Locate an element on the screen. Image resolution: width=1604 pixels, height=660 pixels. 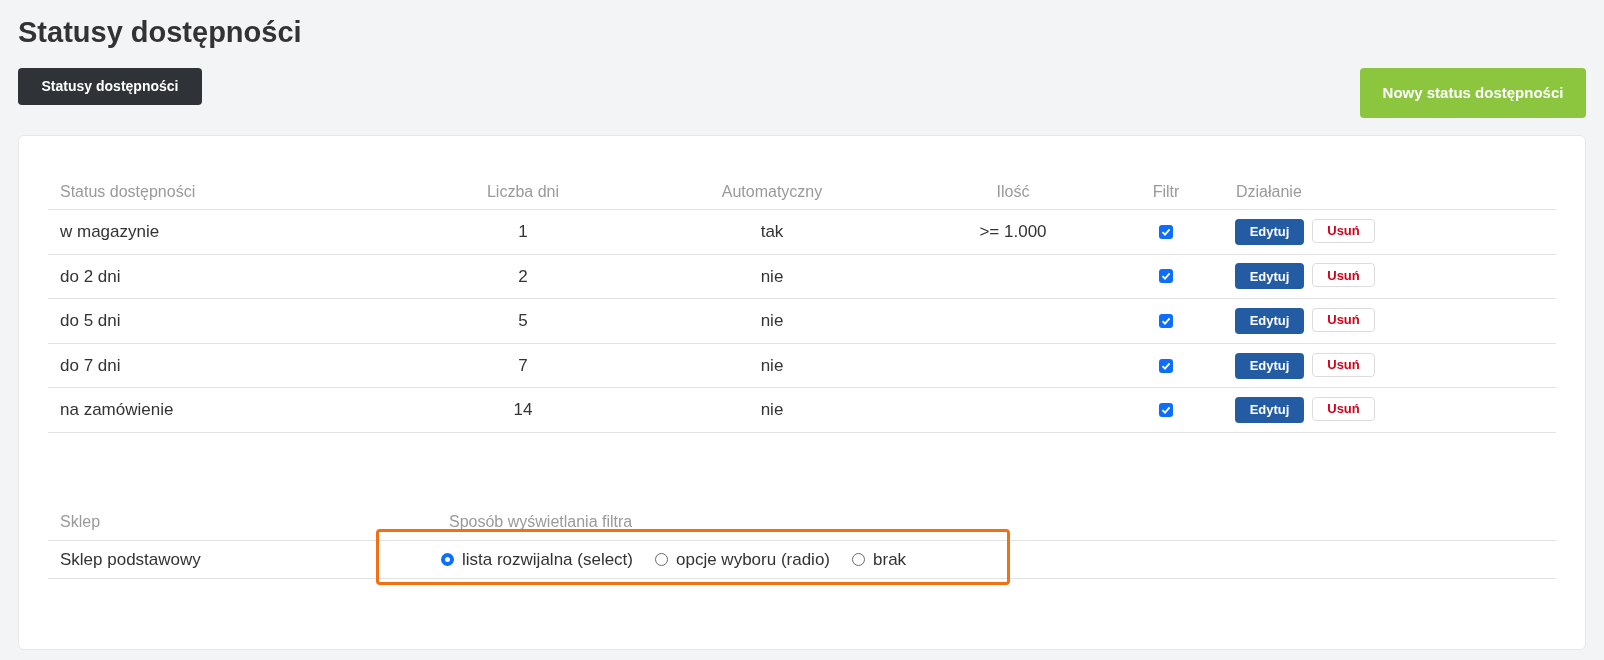
table-cell: Sklep podstawowy is located at coordinates (130, 559).